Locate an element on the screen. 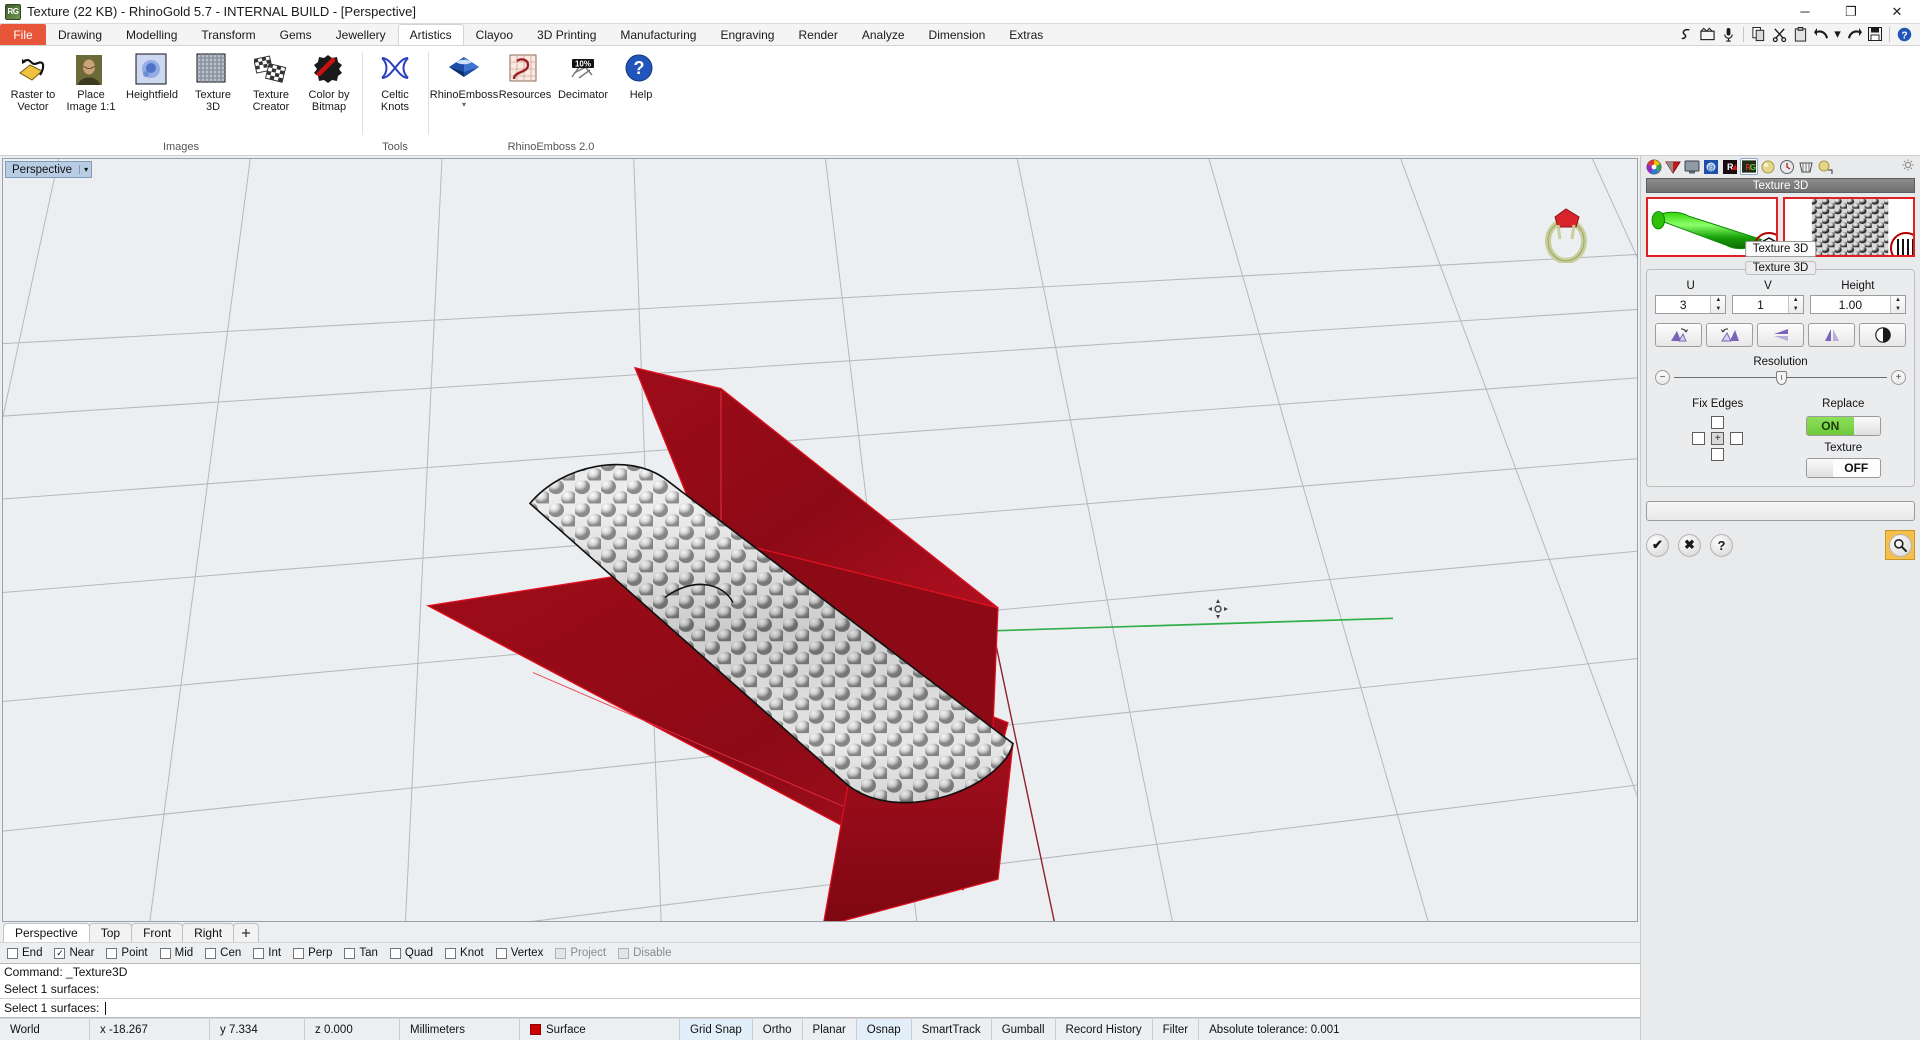  undo-icon is located at coordinates (1821, 34).